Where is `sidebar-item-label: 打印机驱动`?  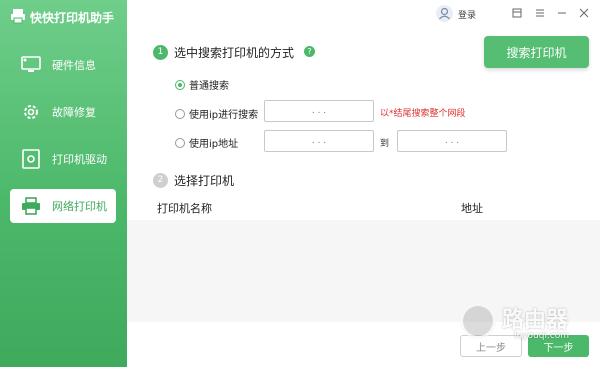 sidebar-item-label: 打印机驱动 is located at coordinates (79, 159).